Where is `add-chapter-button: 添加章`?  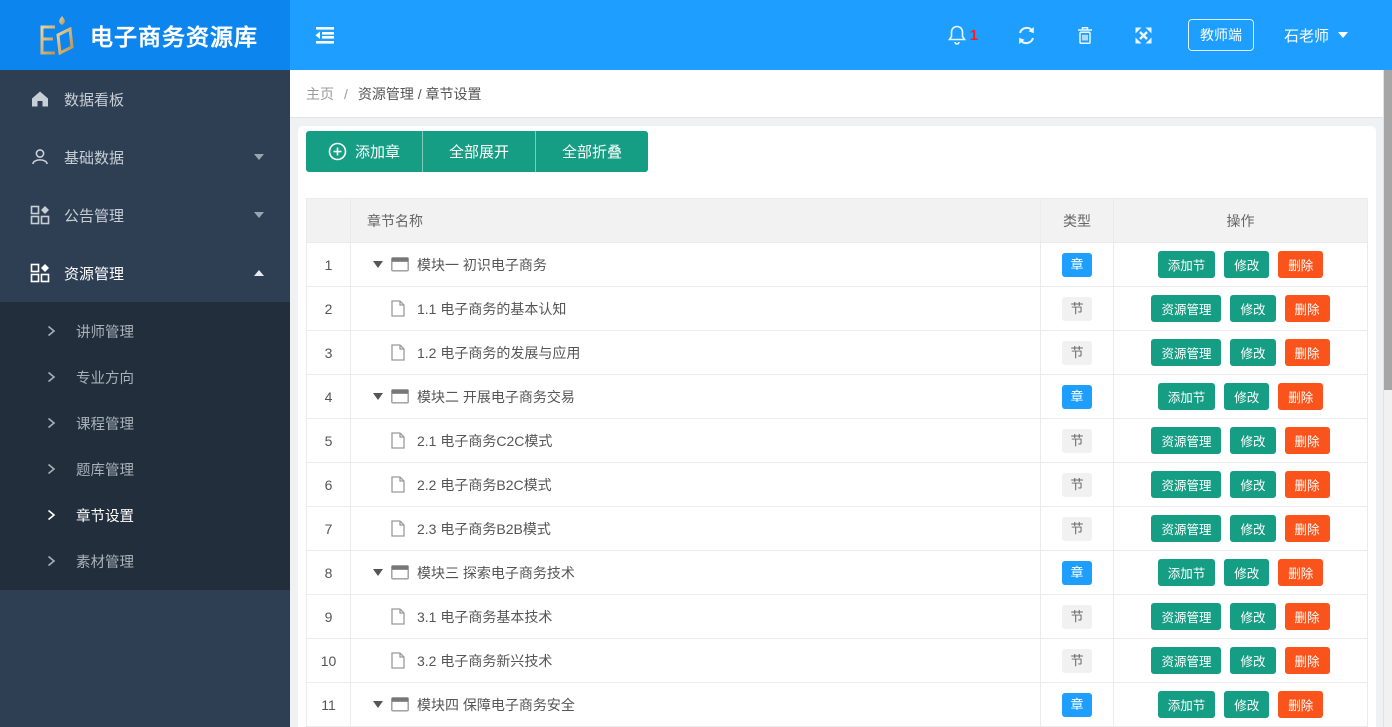
add-chapter-button: 添加章 is located at coordinates (364, 151).